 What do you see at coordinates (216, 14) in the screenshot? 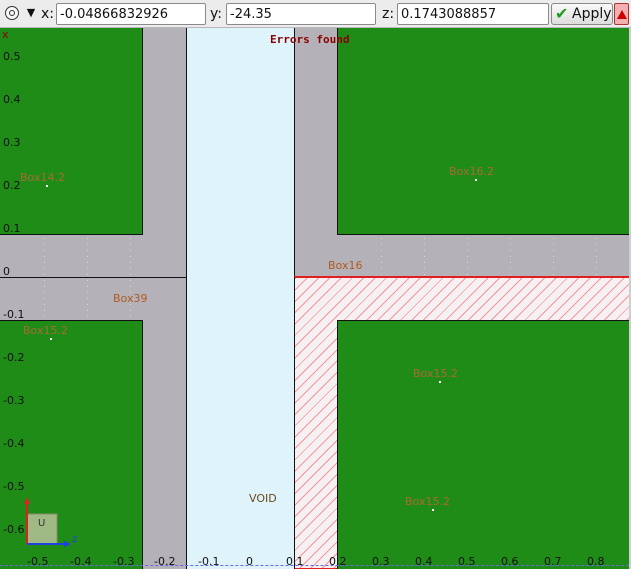
I see `y-label: y:` at bounding box center [216, 14].